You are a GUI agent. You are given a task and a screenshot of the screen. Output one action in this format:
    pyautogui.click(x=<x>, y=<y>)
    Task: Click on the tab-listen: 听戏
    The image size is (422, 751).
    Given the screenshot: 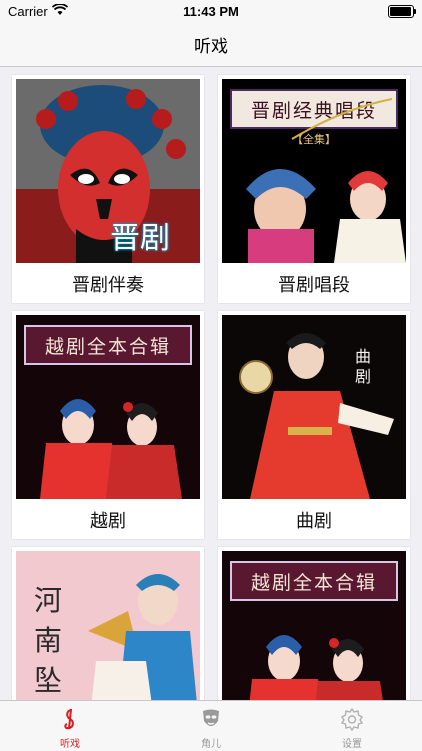 What is the action you would take?
    pyautogui.click(x=70, y=726)
    